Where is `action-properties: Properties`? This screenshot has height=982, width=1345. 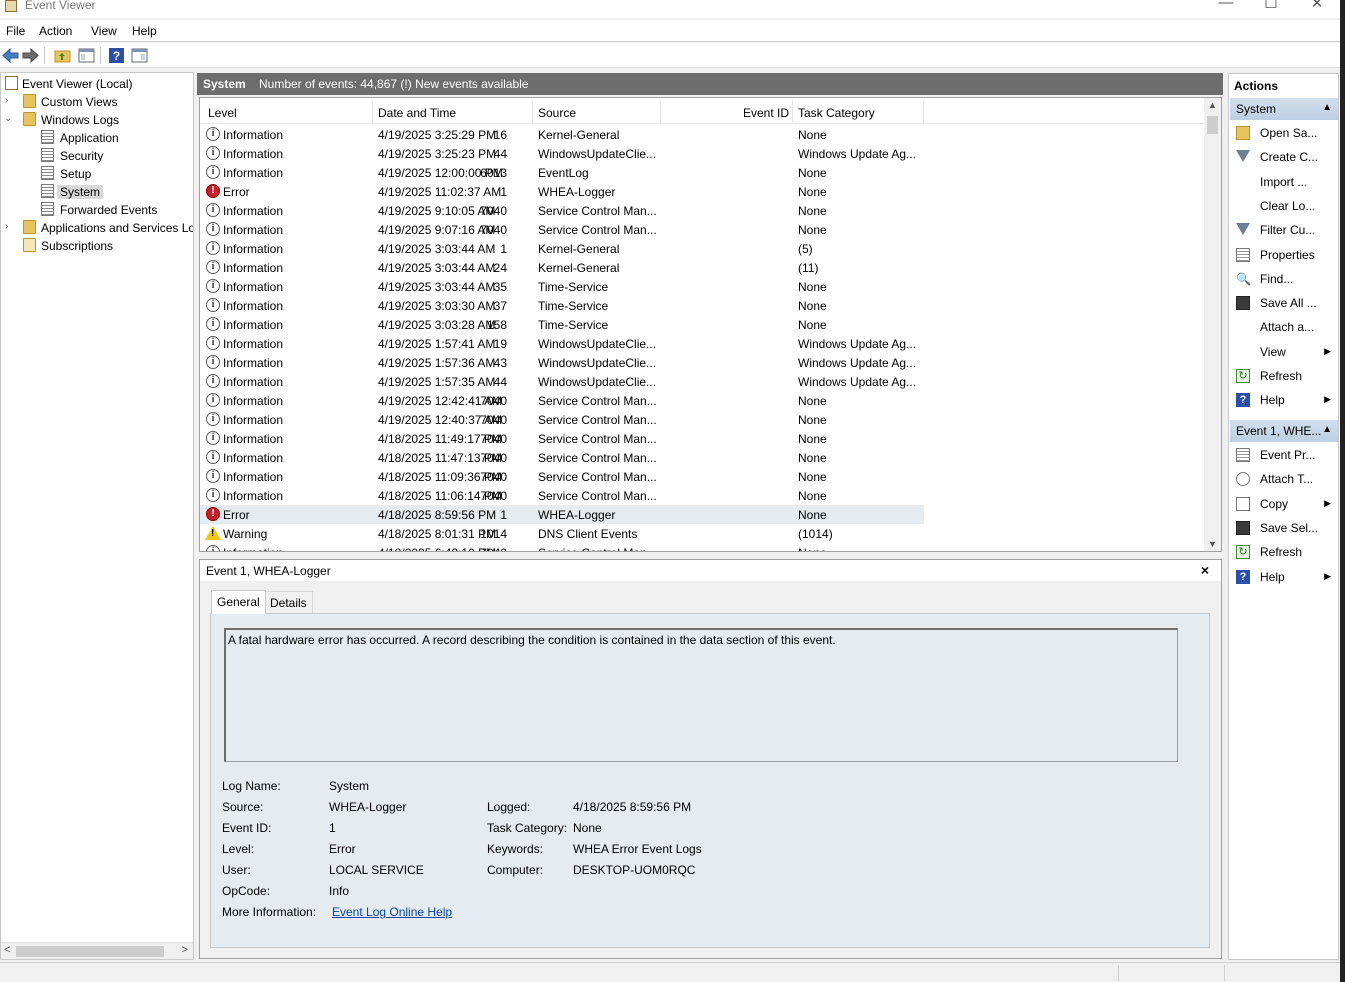 action-properties: Properties is located at coordinates (1283, 256).